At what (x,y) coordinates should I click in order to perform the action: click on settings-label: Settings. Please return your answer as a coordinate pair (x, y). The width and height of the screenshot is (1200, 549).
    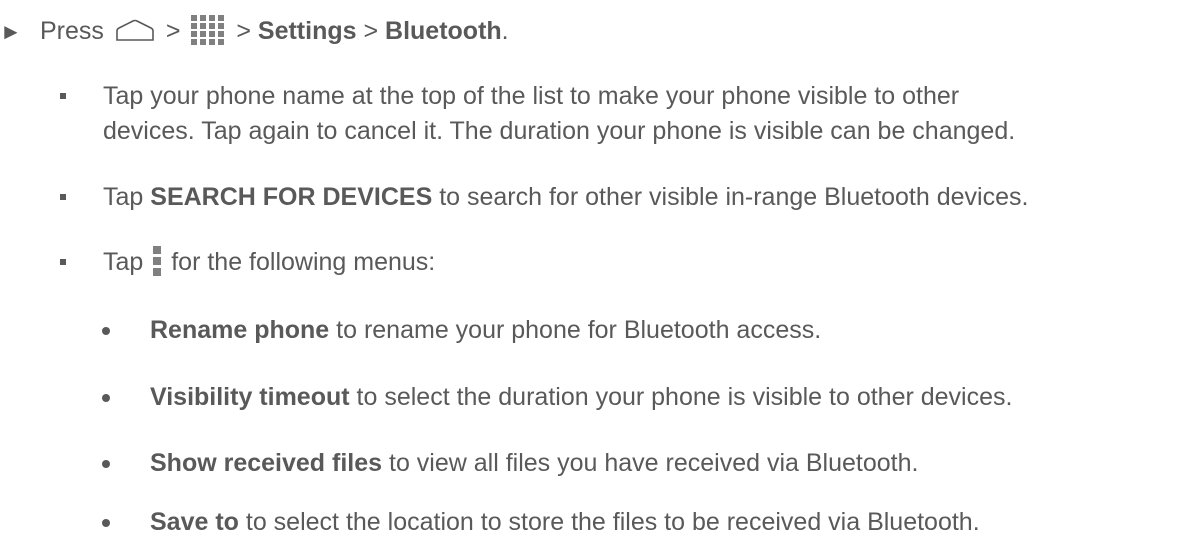
    Looking at the image, I should click on (307, 31).